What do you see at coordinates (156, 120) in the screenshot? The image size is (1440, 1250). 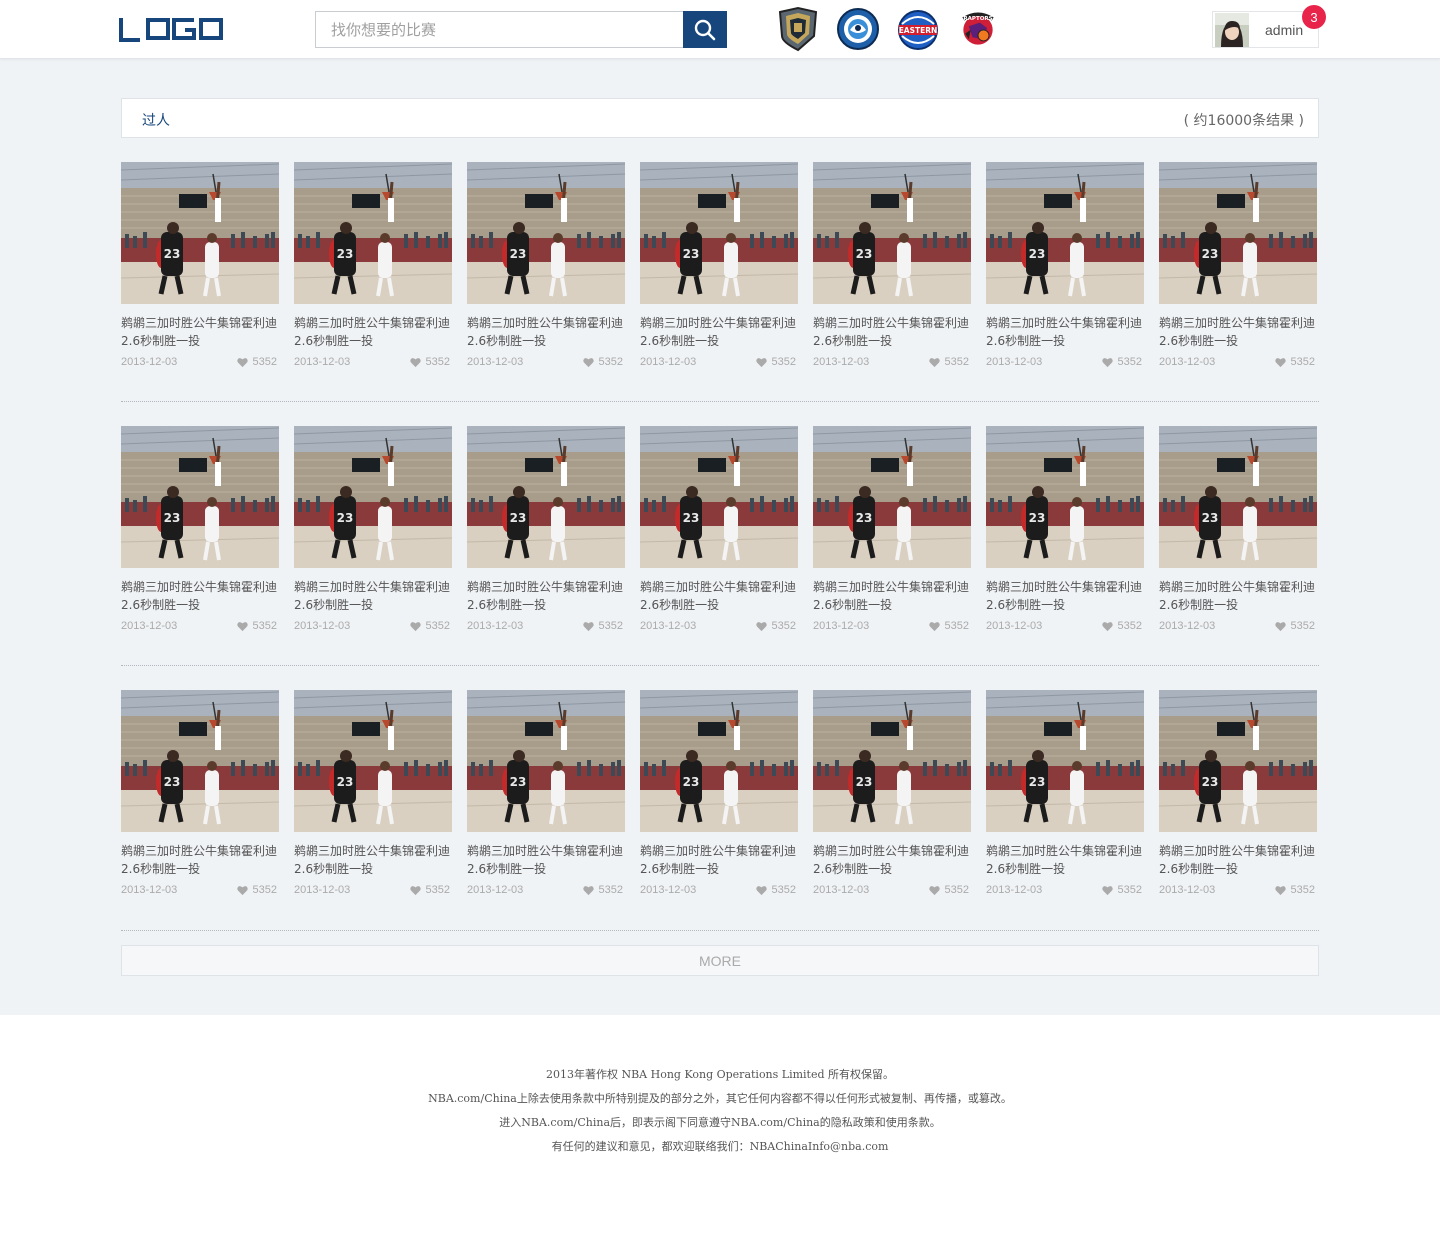 I see `search-keyword: 过人` at bounding box center [156, 120].